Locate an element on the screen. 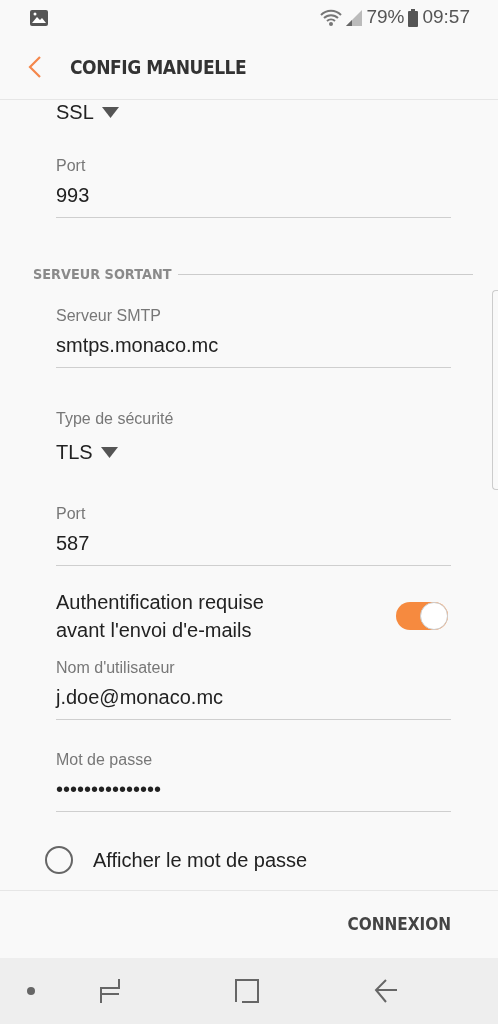  battery-percent: 79% is located at coordinates (385, 17).